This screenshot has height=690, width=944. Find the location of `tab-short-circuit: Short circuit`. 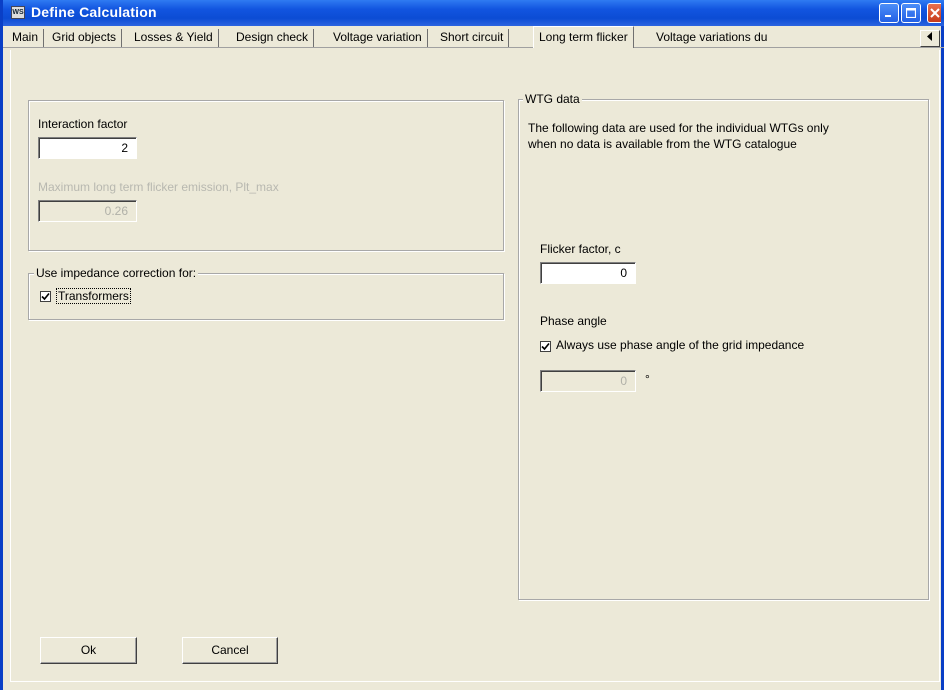

tab-short-circuit: Short circuit is located at coordinates (472, 38).